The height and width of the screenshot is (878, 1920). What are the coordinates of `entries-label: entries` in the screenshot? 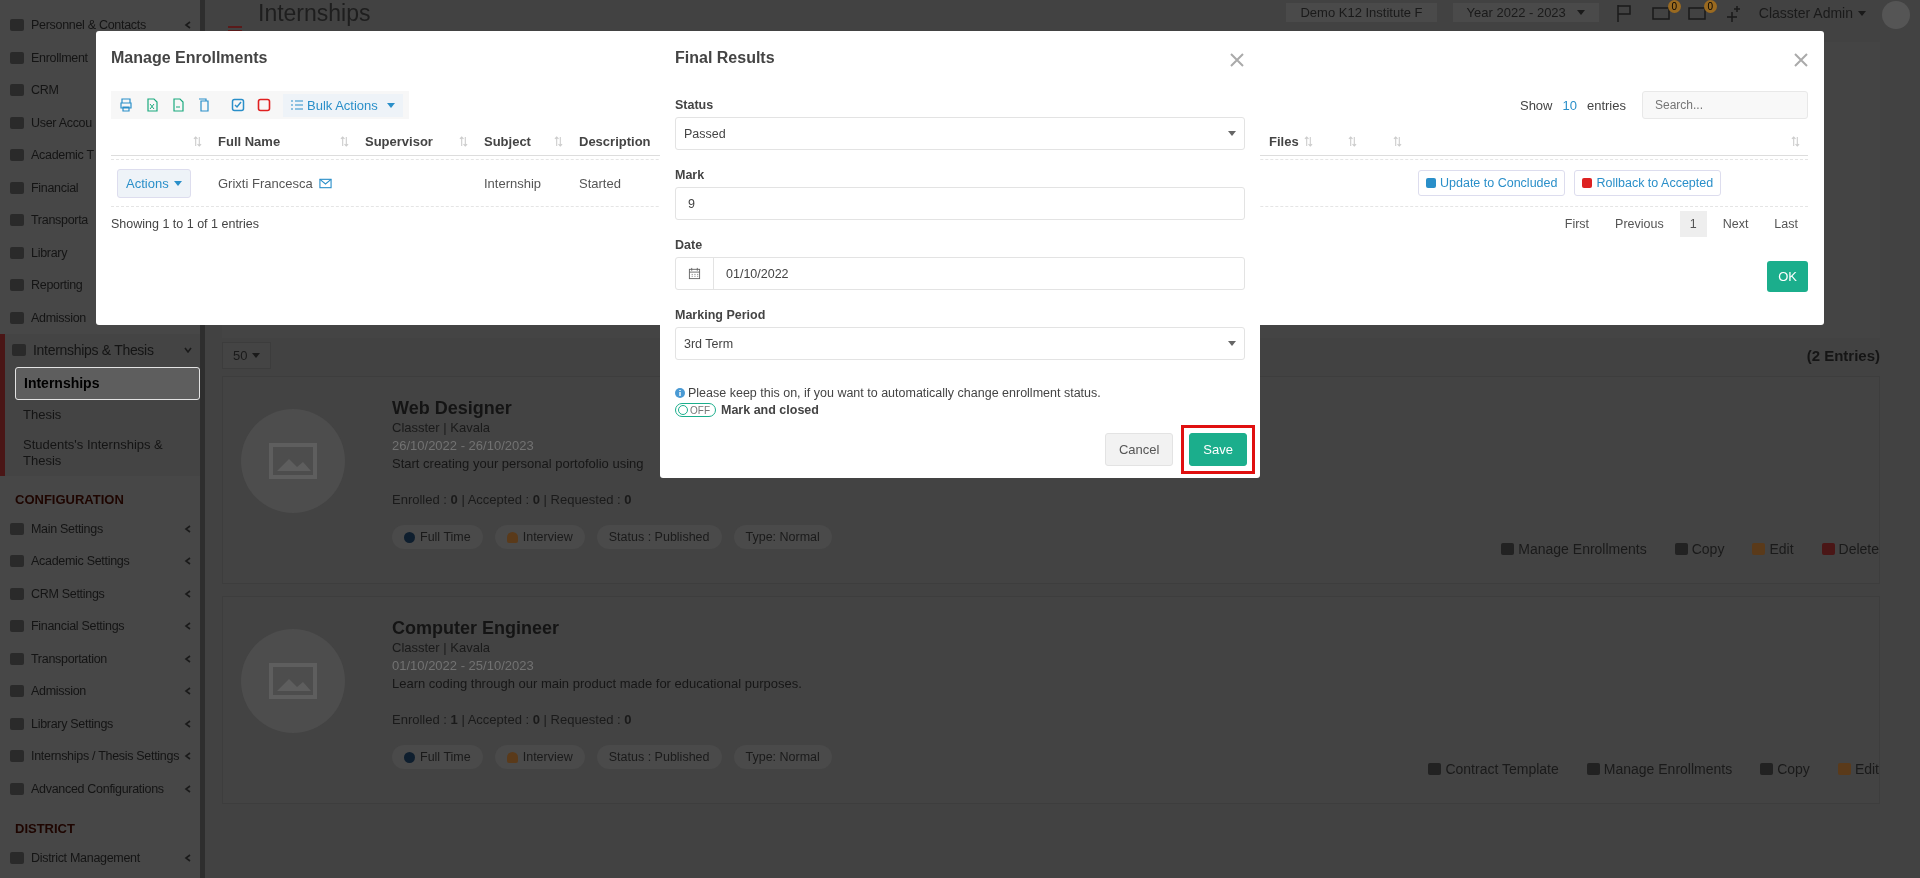 It's located at (1606, 105).